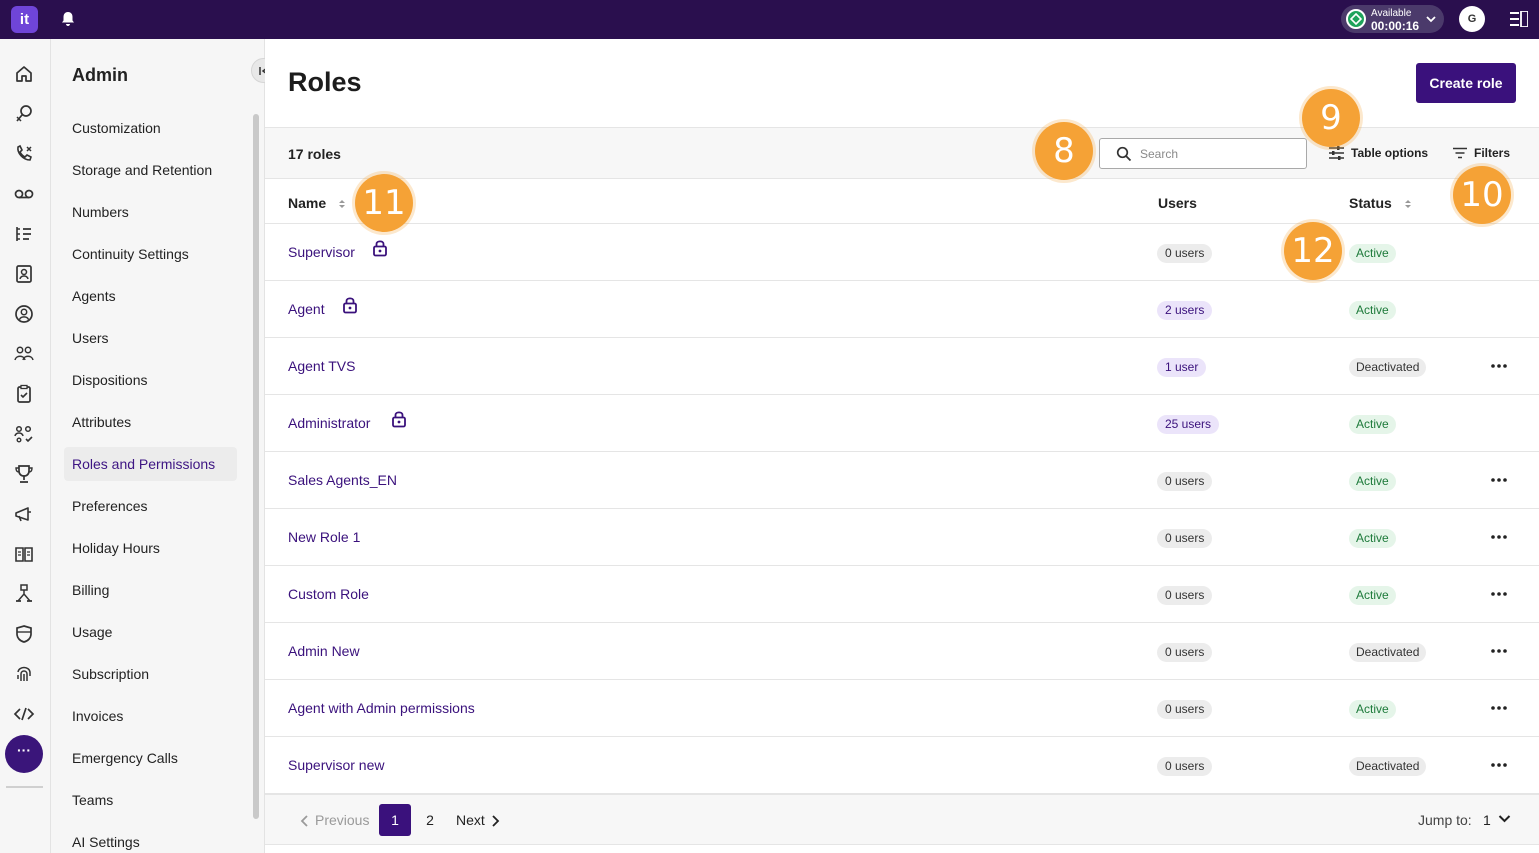 The image size is (1539, 853). What do you see at coordinates (68, 19) in the screenshot?
I see `bell-icon` at bounding box center [68, 19].